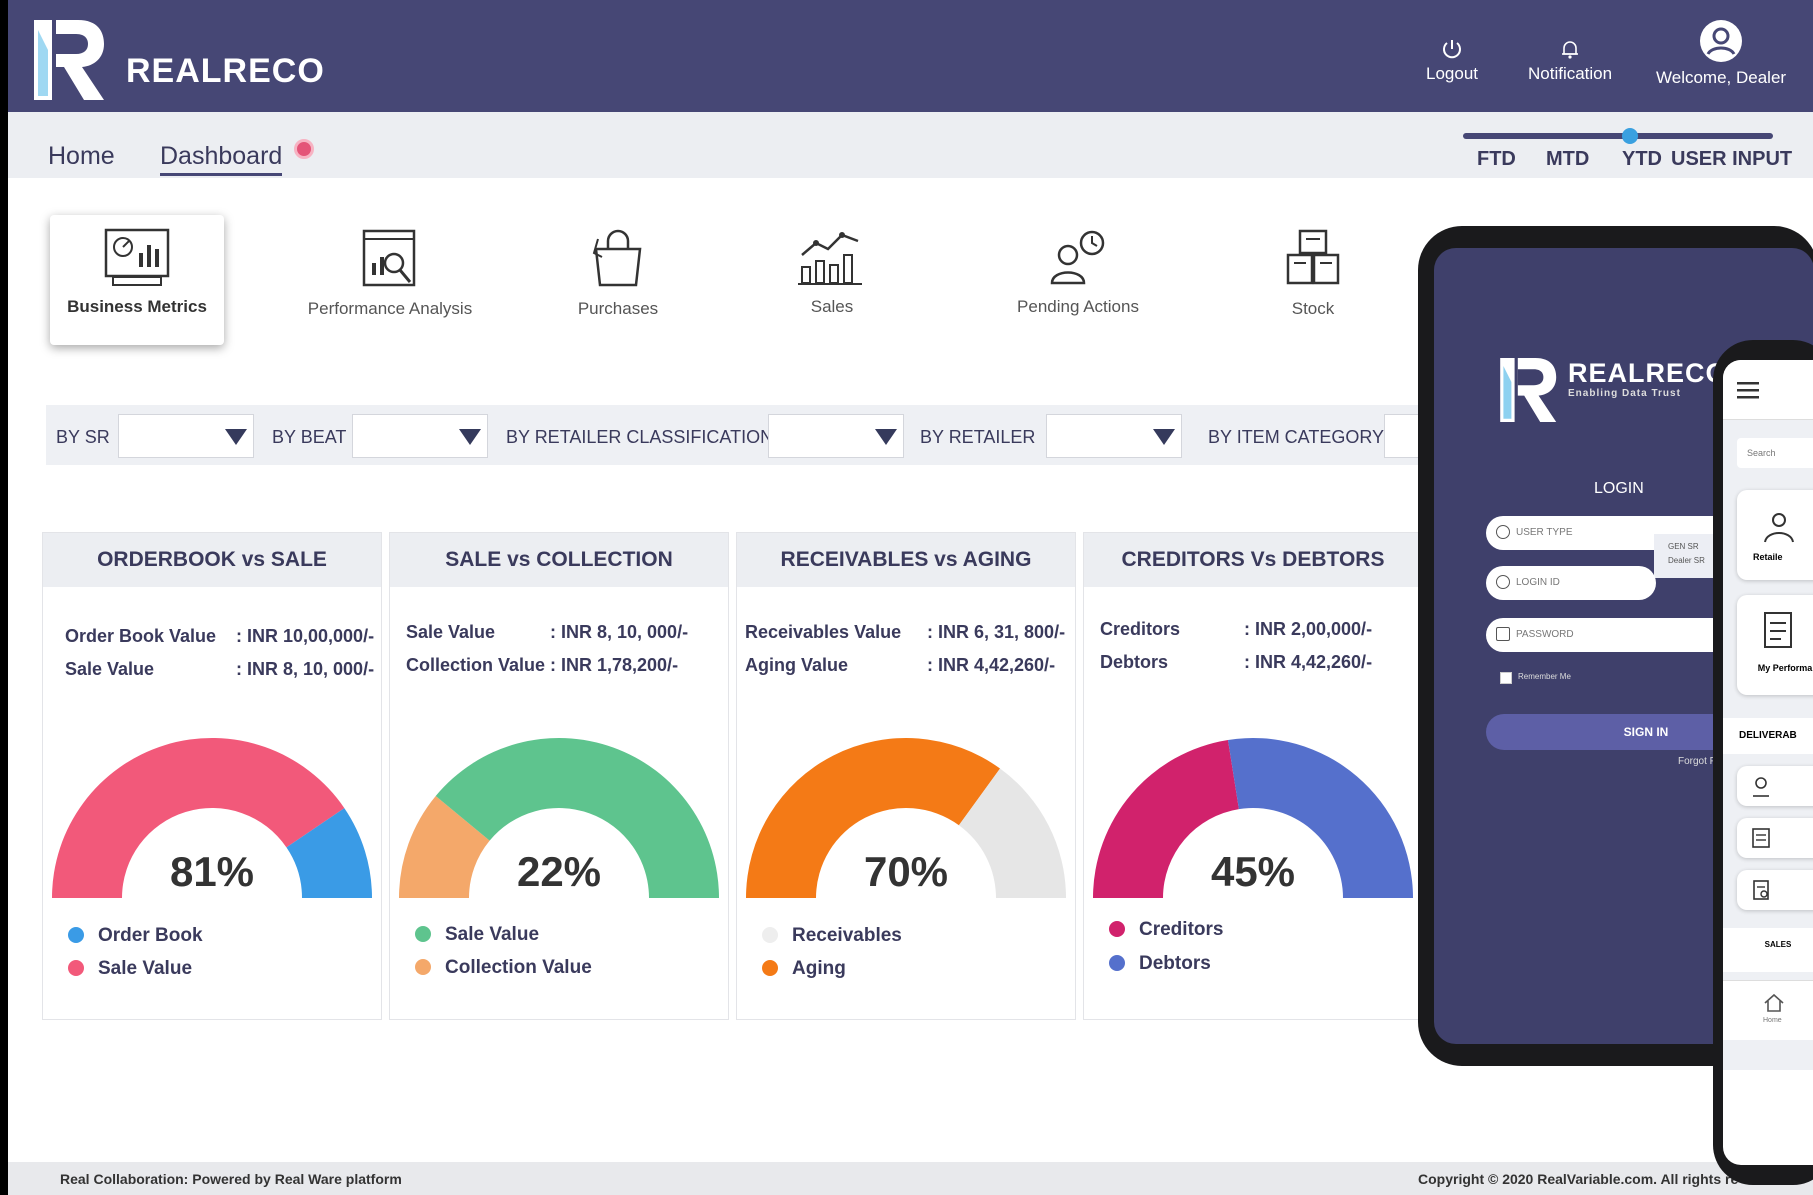 The image size is (1813, 1195). Describe the element at coordinates (819, 968) in the screenshot. I see `legend-label: Aging` at that location.